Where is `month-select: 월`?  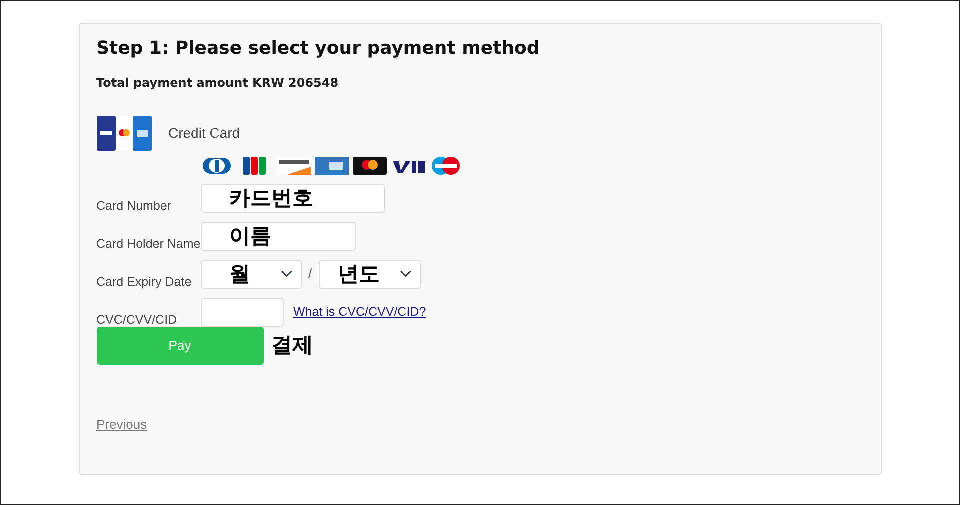
month-select: 월 is located at coordinates (251, 274).